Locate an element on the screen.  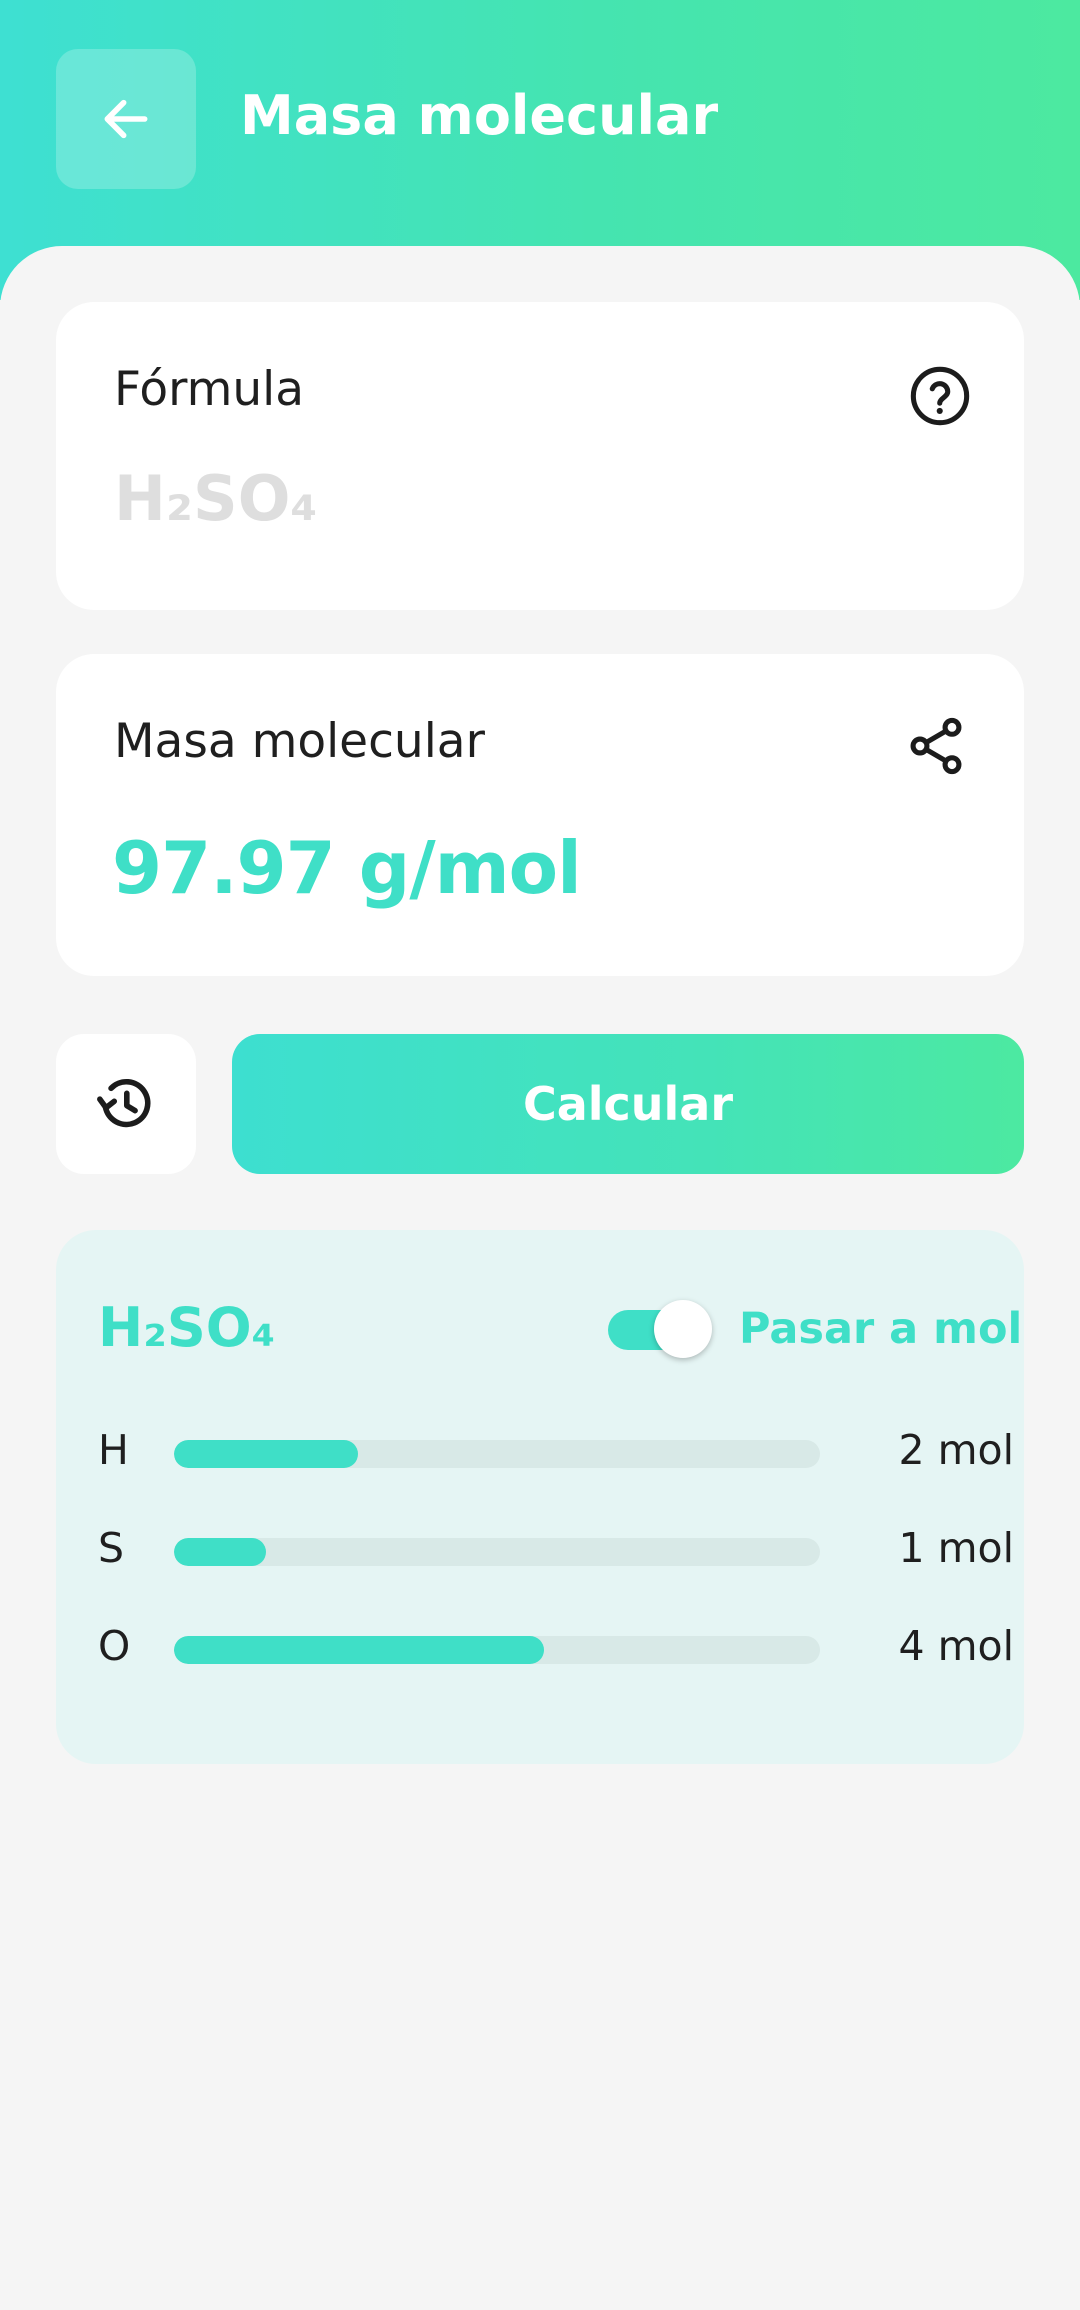
element-count: 2 mol is located at coordinates (956, 1450).